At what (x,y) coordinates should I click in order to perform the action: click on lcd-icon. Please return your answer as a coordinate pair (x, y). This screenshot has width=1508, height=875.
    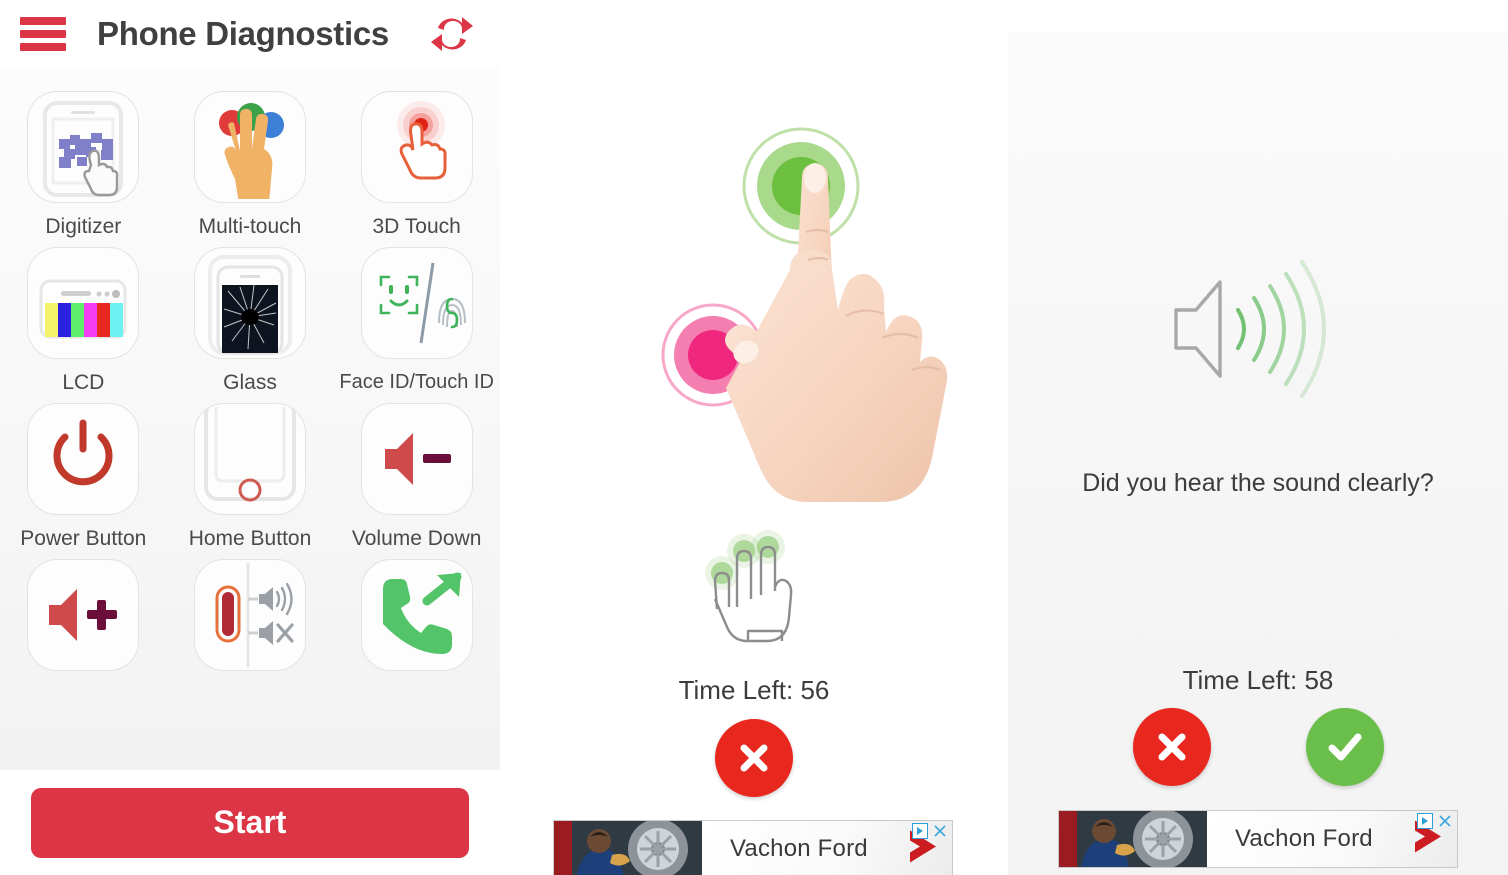
    Looking at the image, I should click on (83, 303).